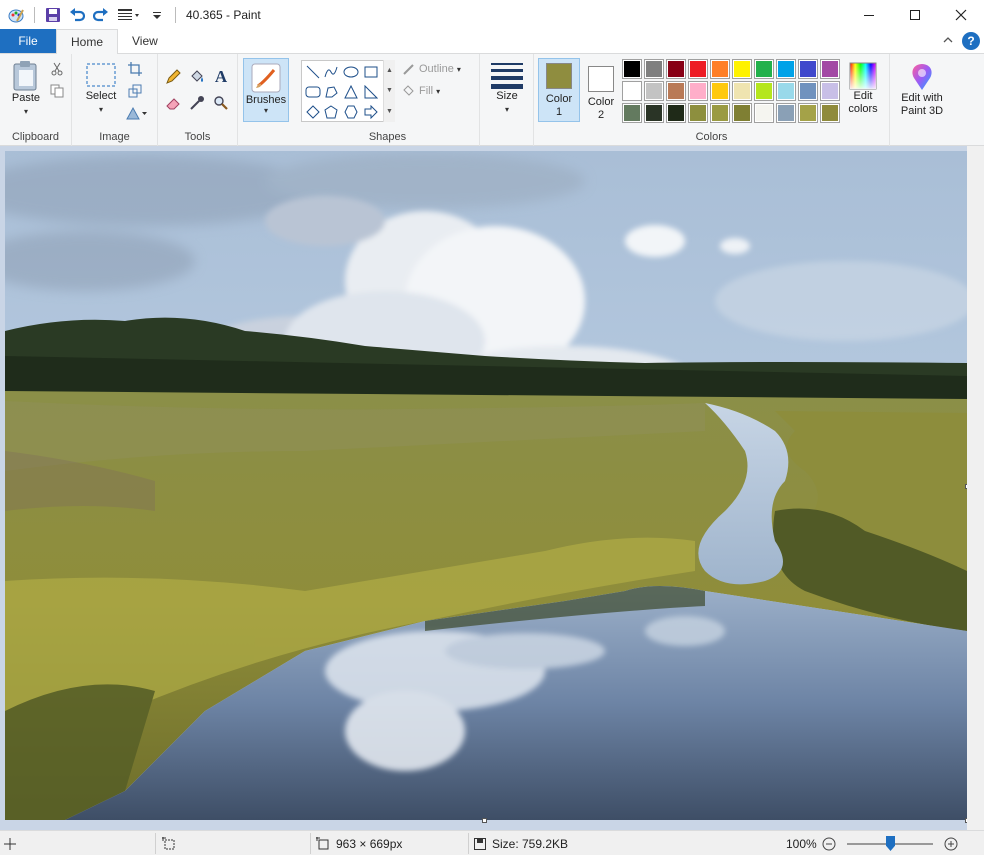 Image resolution: width=984 pixels, height=855 pixels. I want to click on copy-icon, so click(57, 91).